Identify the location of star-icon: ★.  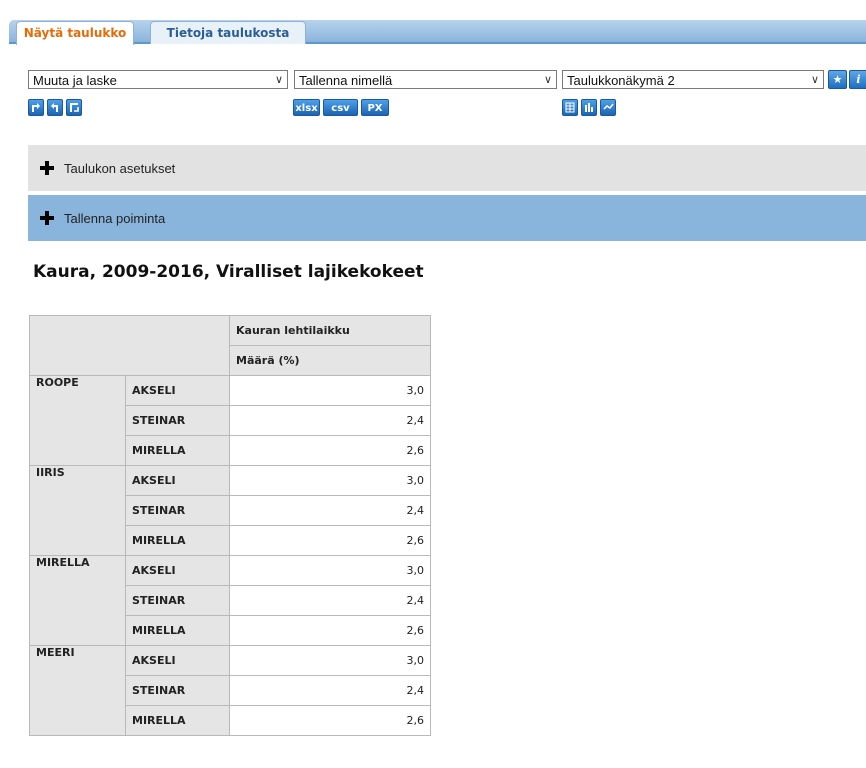
(837, 79).